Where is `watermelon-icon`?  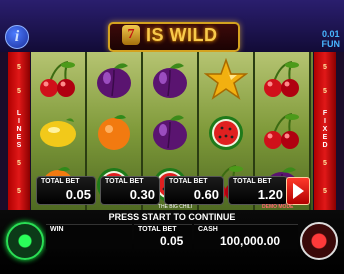 watermelon-icon is located at coordinates (226, 132).